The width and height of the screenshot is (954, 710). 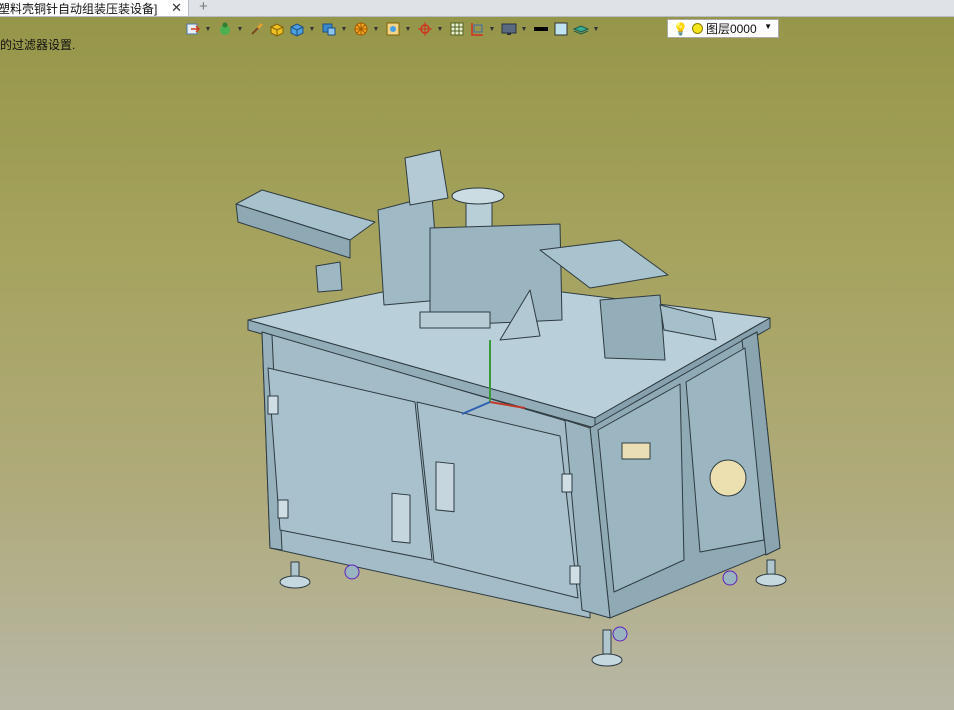 I want to click on center-frame, so click(x=496, y=275).